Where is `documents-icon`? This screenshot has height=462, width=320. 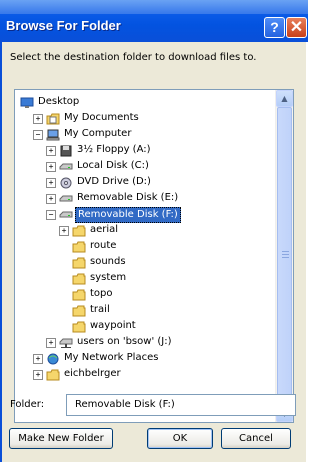
documents-icon is located at coordinates (53, 119).